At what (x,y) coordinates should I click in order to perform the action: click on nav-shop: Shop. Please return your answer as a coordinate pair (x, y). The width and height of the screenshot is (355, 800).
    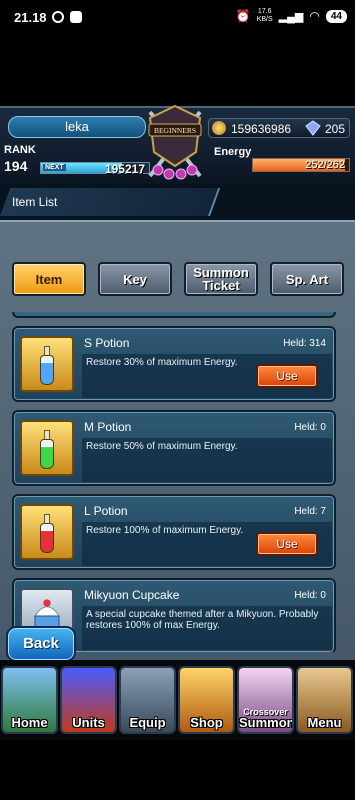
    Looking at the image, I should click on (206, 700).